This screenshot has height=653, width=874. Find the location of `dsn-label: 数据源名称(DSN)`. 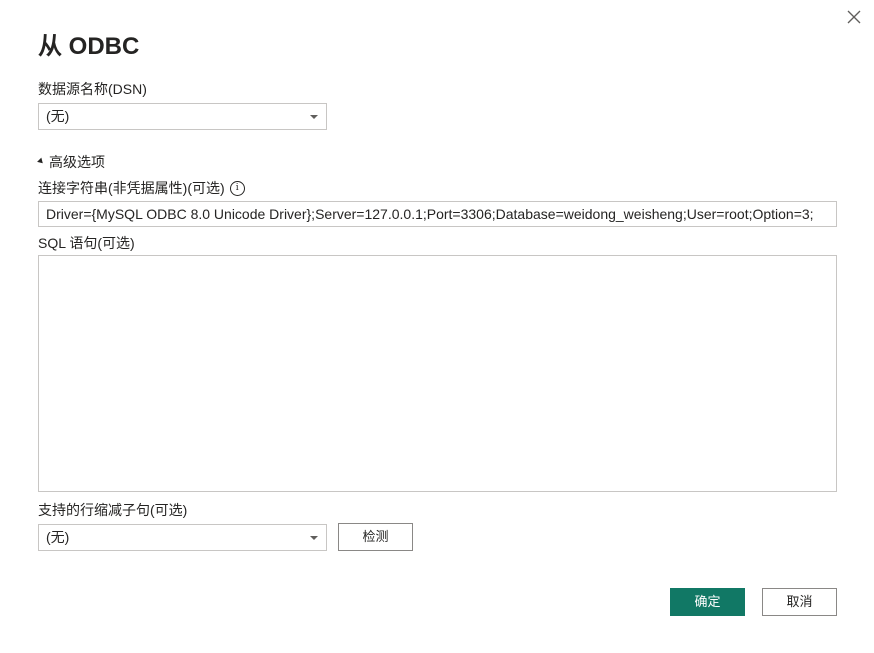

dsn-label: 数据源名称(DSN) is located at coordinates (92, 89).